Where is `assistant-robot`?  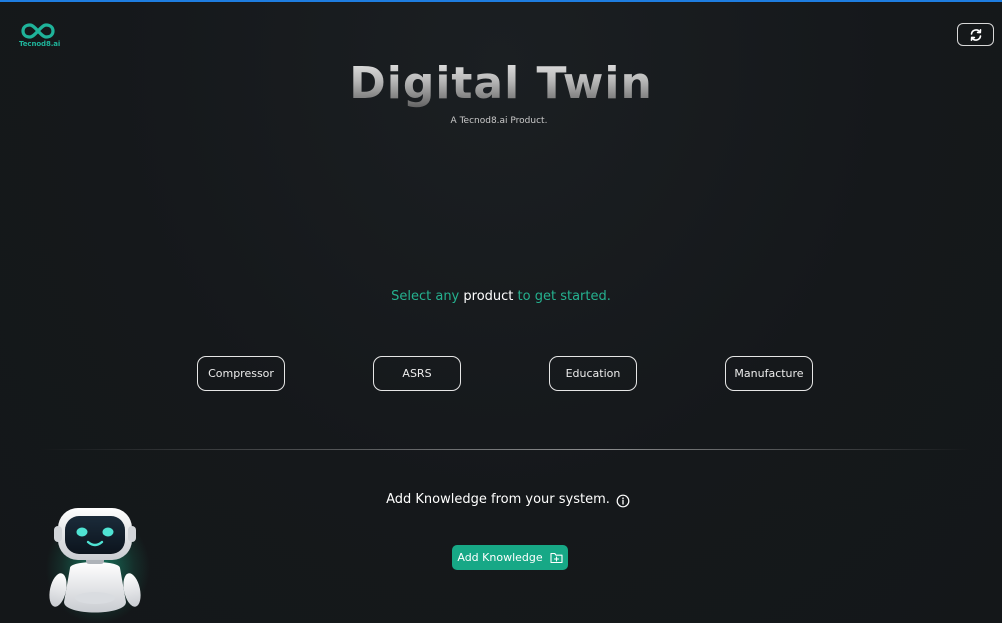
assistant-robot is located at coordinates (96, 560).